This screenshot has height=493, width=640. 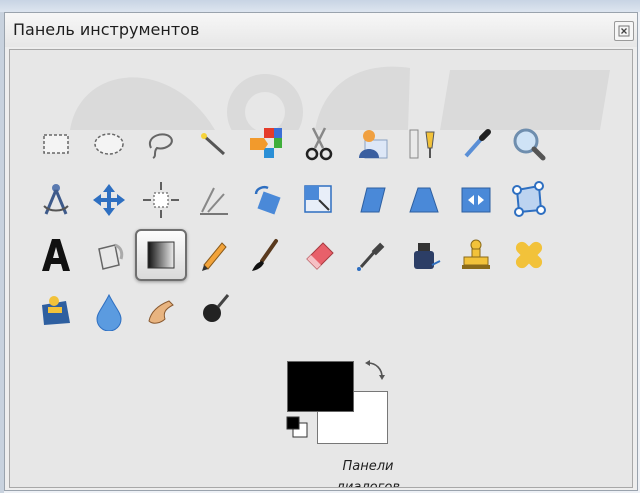 I want to click on perspective-clone-tool-icon, so click(x=56, y=310).